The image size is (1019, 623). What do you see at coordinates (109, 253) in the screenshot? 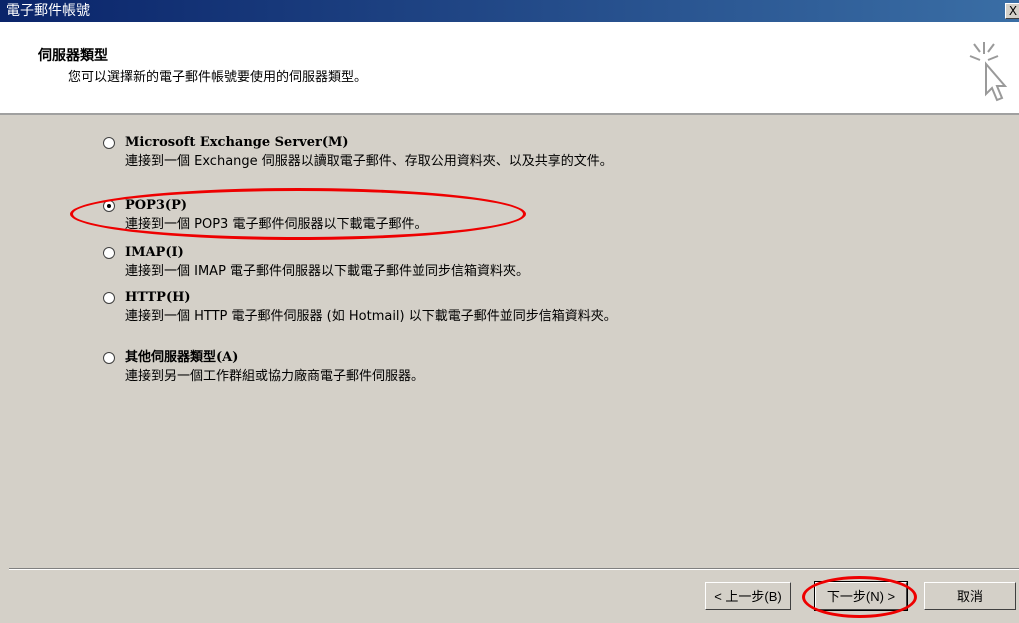
I see `radio-imap` at bounding box center [109, 253].